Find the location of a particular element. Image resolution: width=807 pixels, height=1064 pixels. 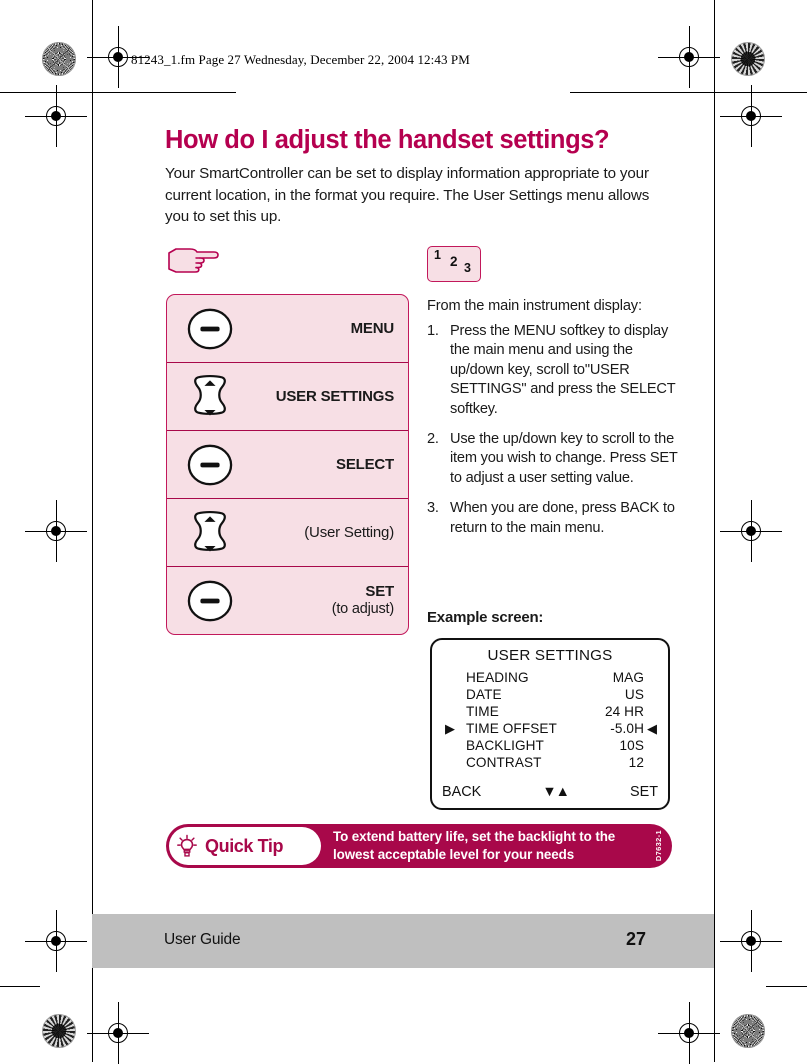

step-number: 2. is located at coordinates (433, 439).